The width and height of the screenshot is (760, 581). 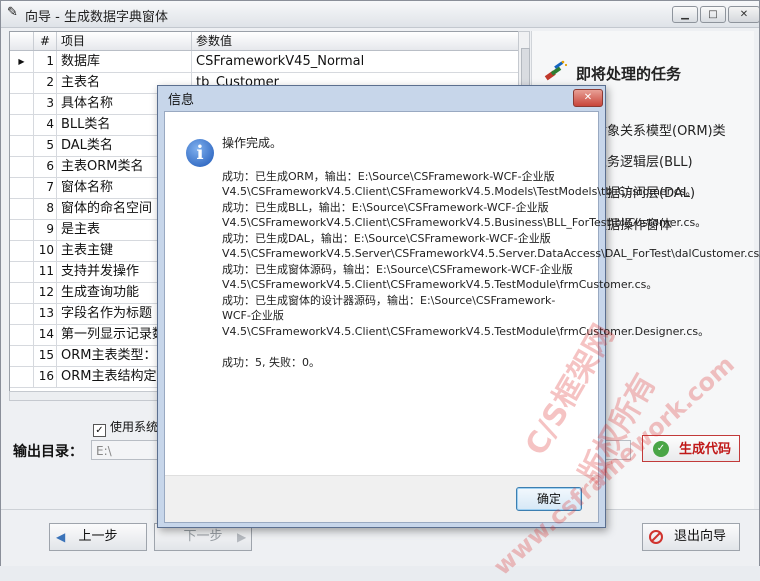 What do you see at coordinates (685, 14) in the screenshot?
I see `minimize-button: ▁` at bounding box center [685, 14].